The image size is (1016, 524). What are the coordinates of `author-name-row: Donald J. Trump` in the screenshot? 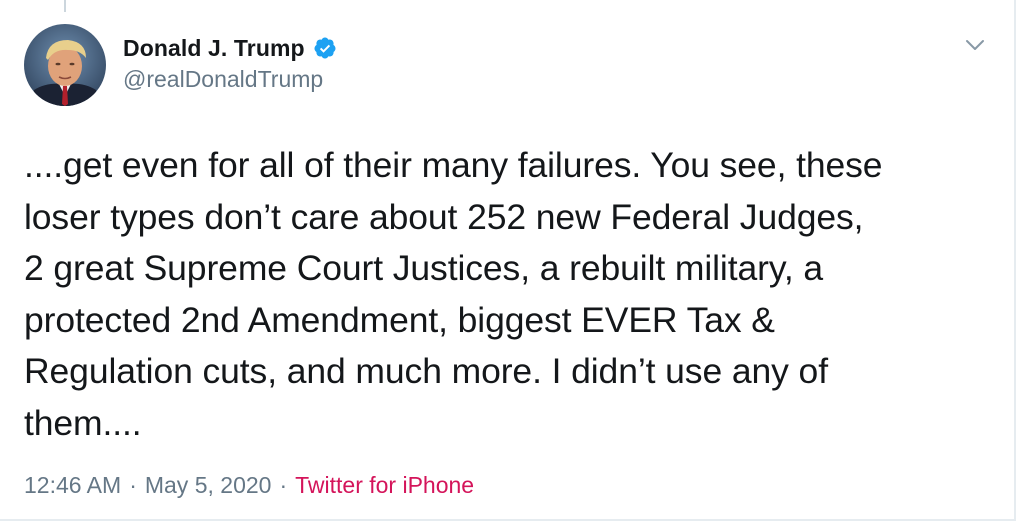 It's located at (230, 48).